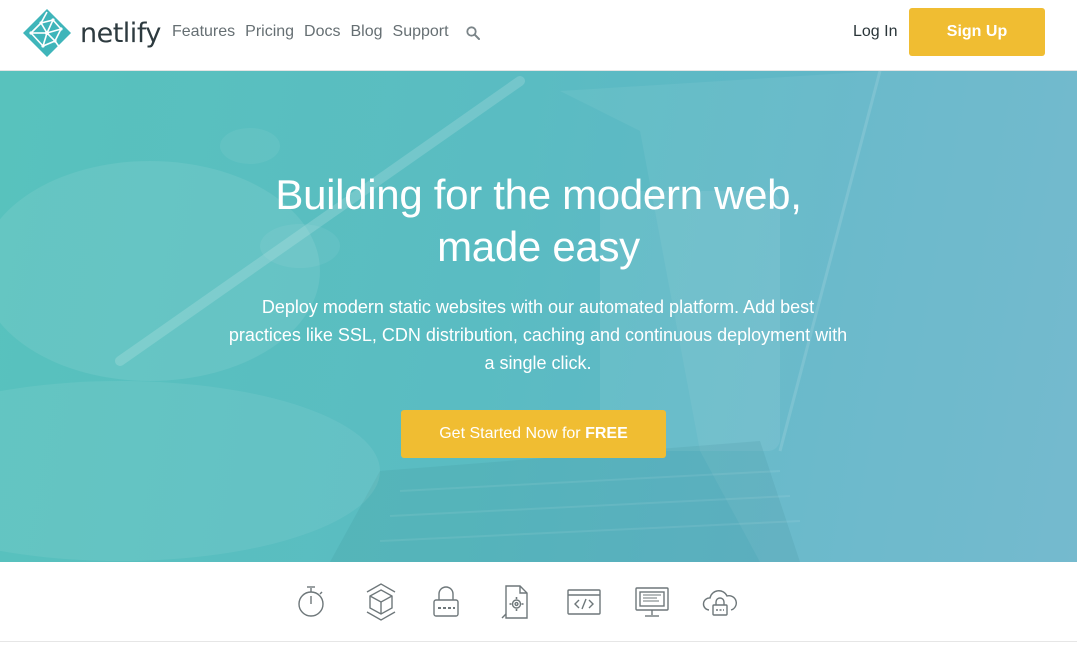 The height and width of the screenshot is (667, 1077). Describe the element at coordinates (606, 433) in the screenshot. I see `cta-label-strong: FREE` at that location.